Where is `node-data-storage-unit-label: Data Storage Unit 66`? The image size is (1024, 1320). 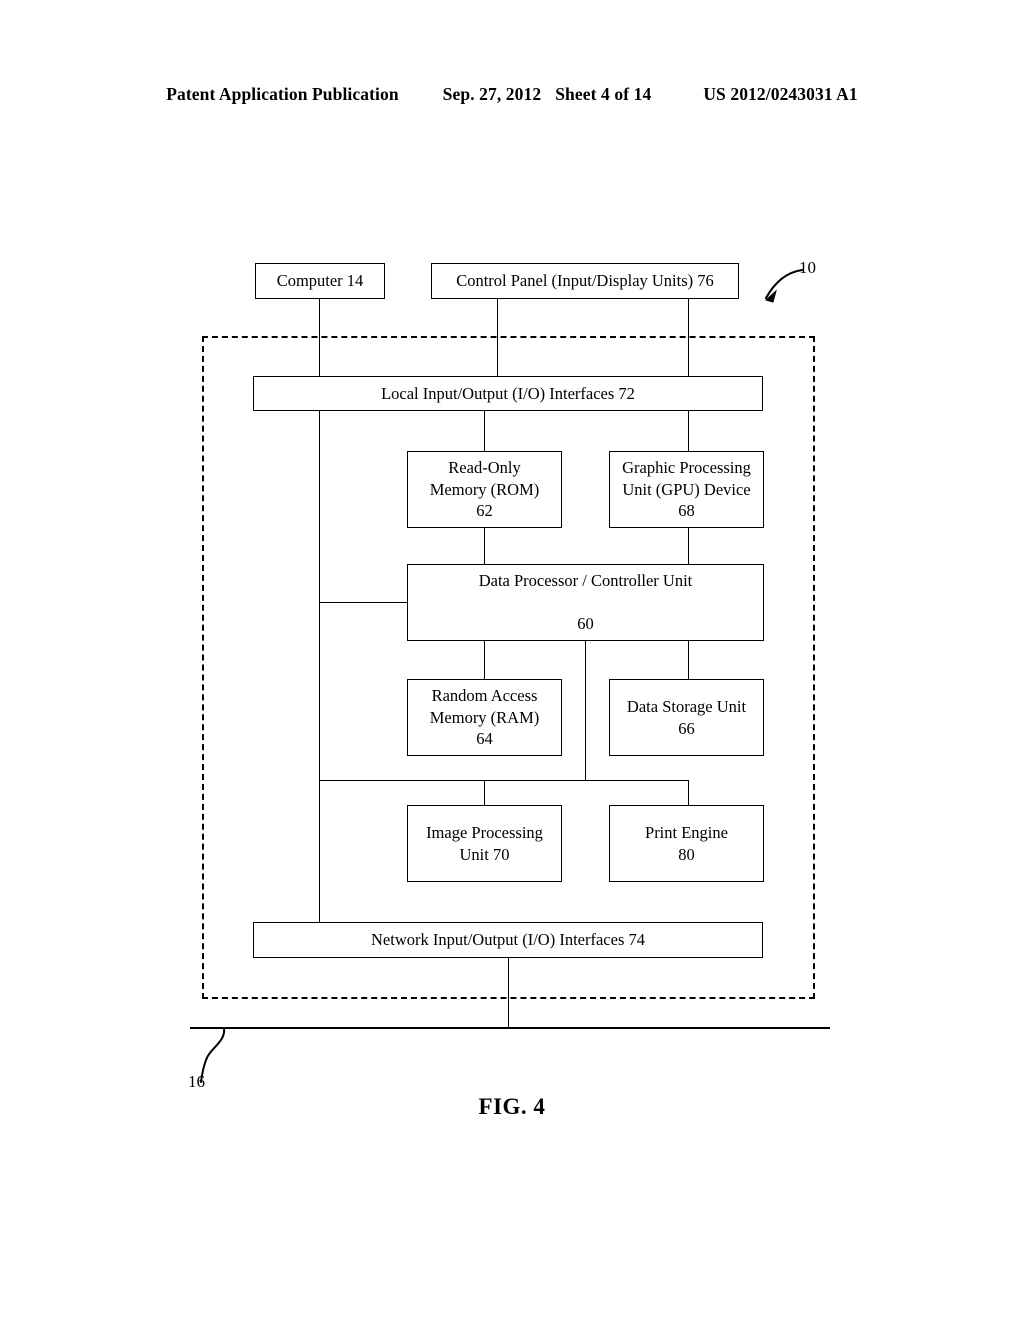 node-data-storage-unit-label: Data Storage Unit 66 is located at coordinates (686, 717).